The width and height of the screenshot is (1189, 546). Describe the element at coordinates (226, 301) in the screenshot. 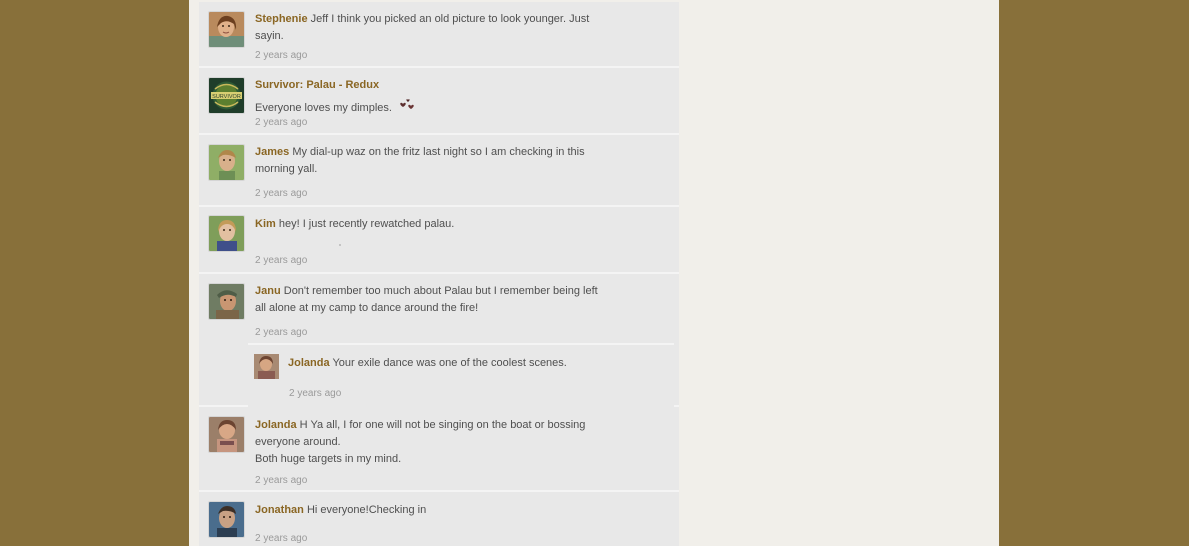

I see `janu-avatar-icon` at that location.